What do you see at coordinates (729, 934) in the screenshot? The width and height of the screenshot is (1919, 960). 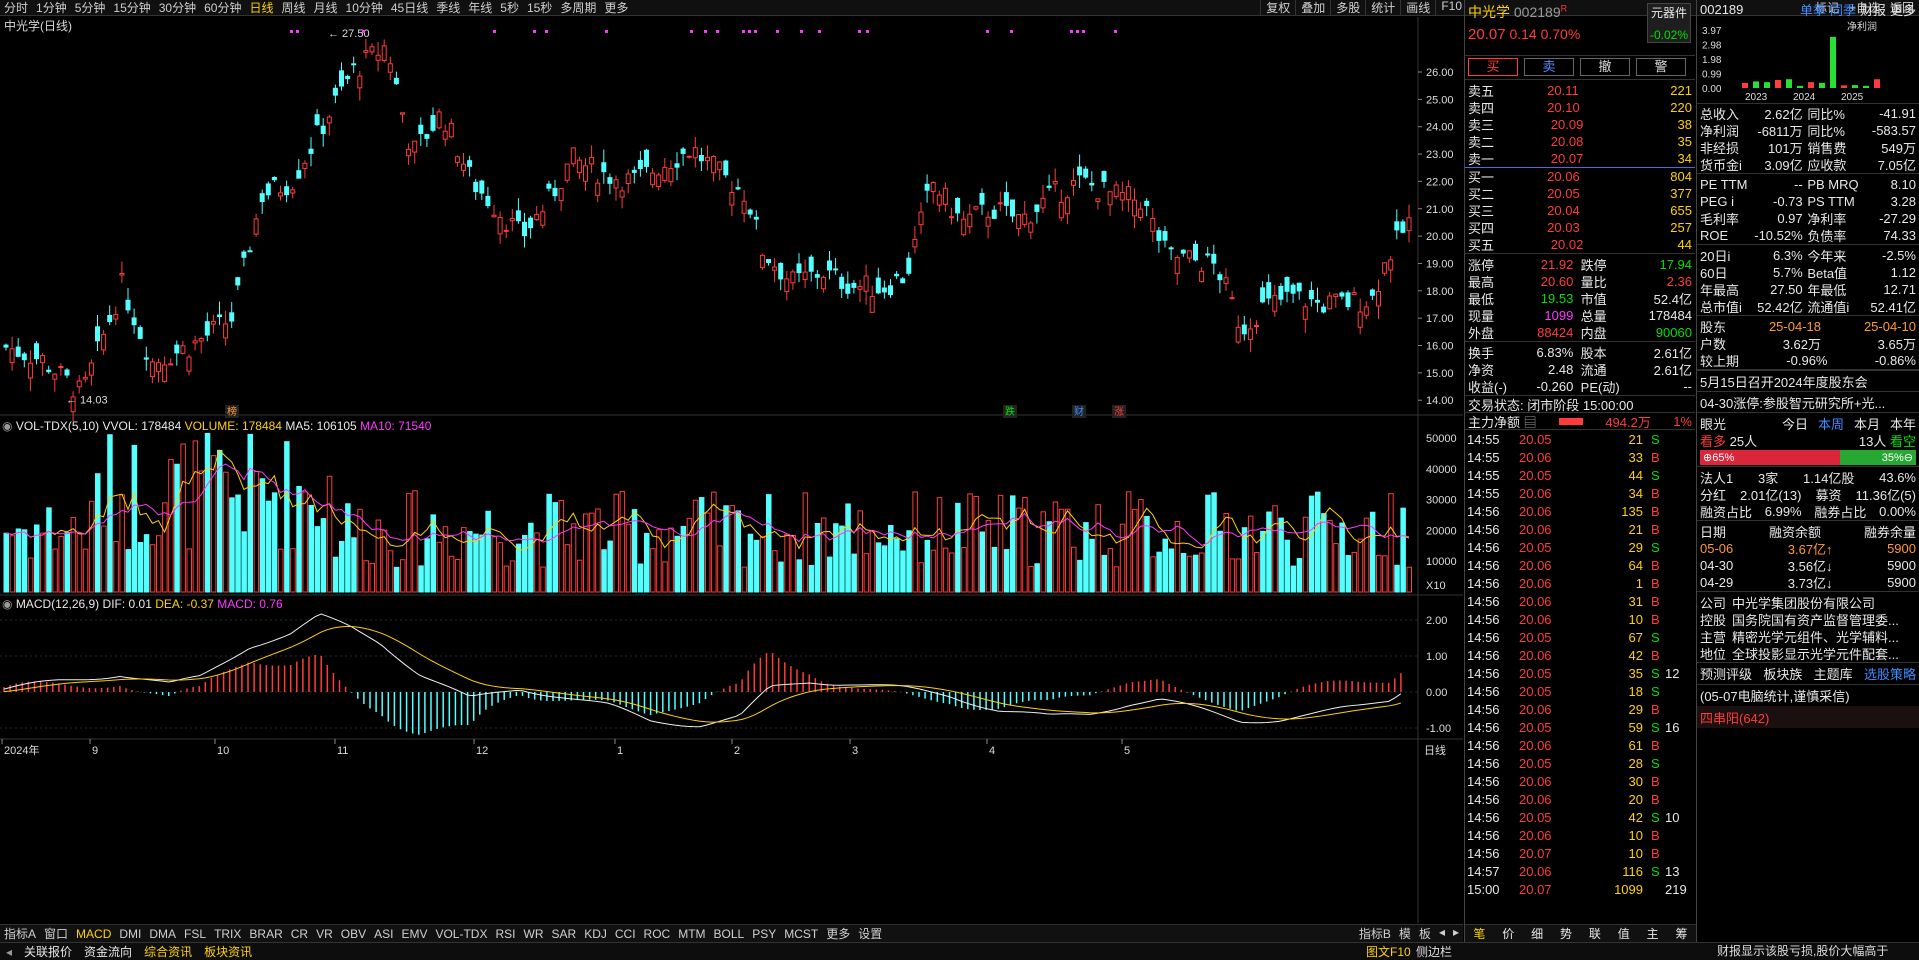 I see `indicator-tab-21: BOLL` at bounding box center [729, 934].